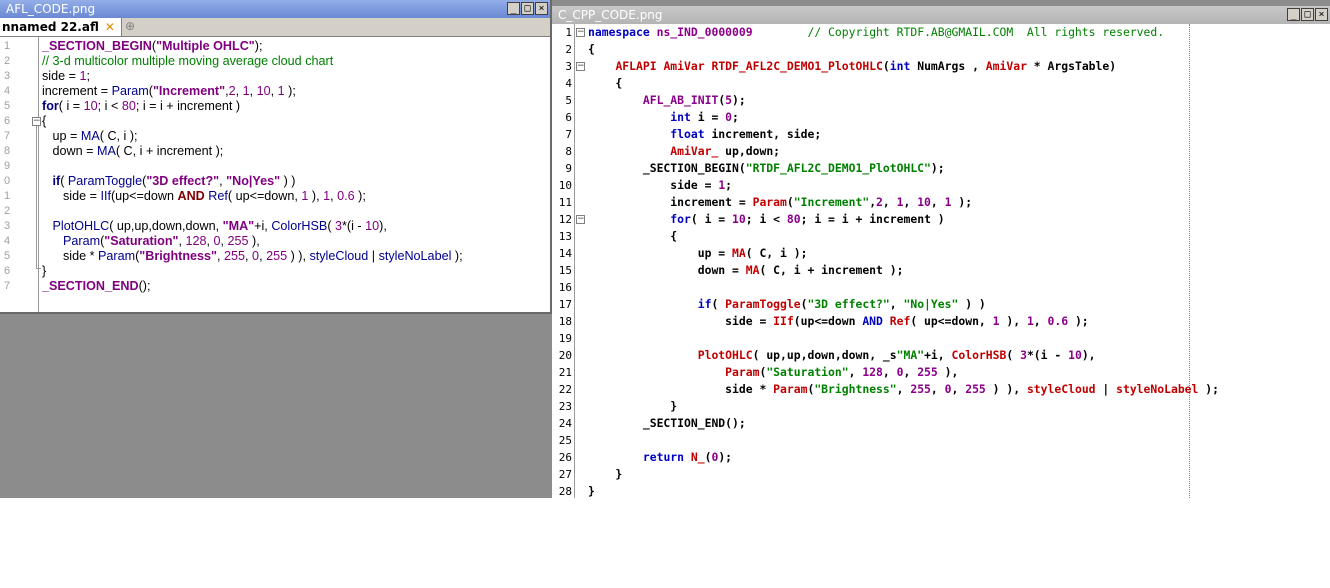 This screenshot has height=588, width=1330. I want to click on line-number: 21, so click(565, 372).